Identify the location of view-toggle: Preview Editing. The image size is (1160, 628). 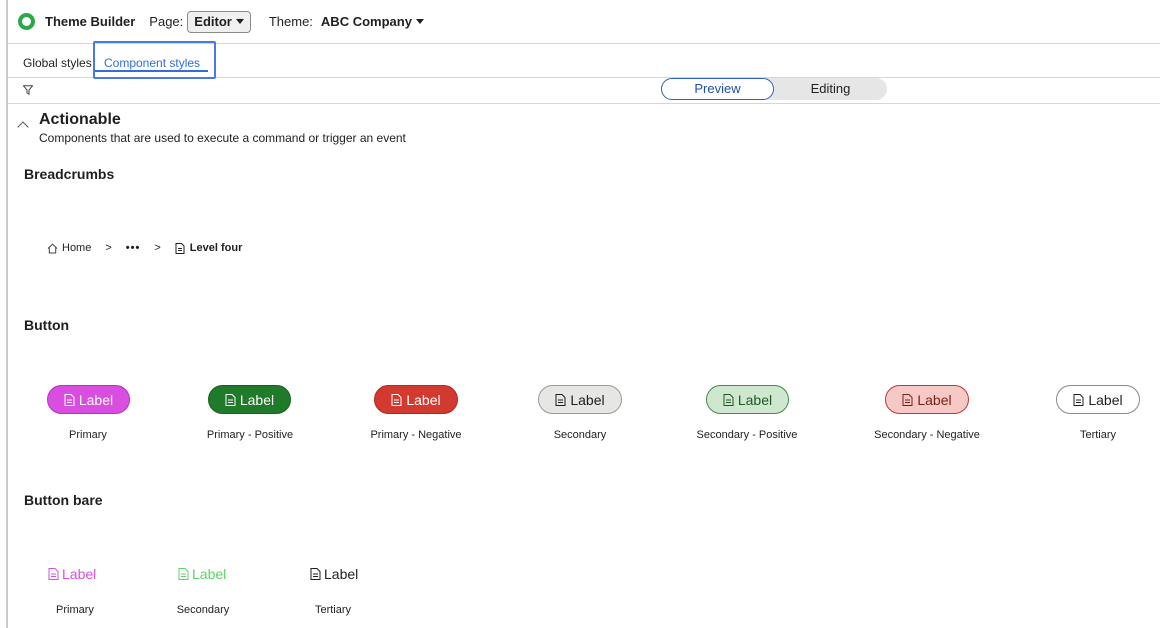
(774, 89).